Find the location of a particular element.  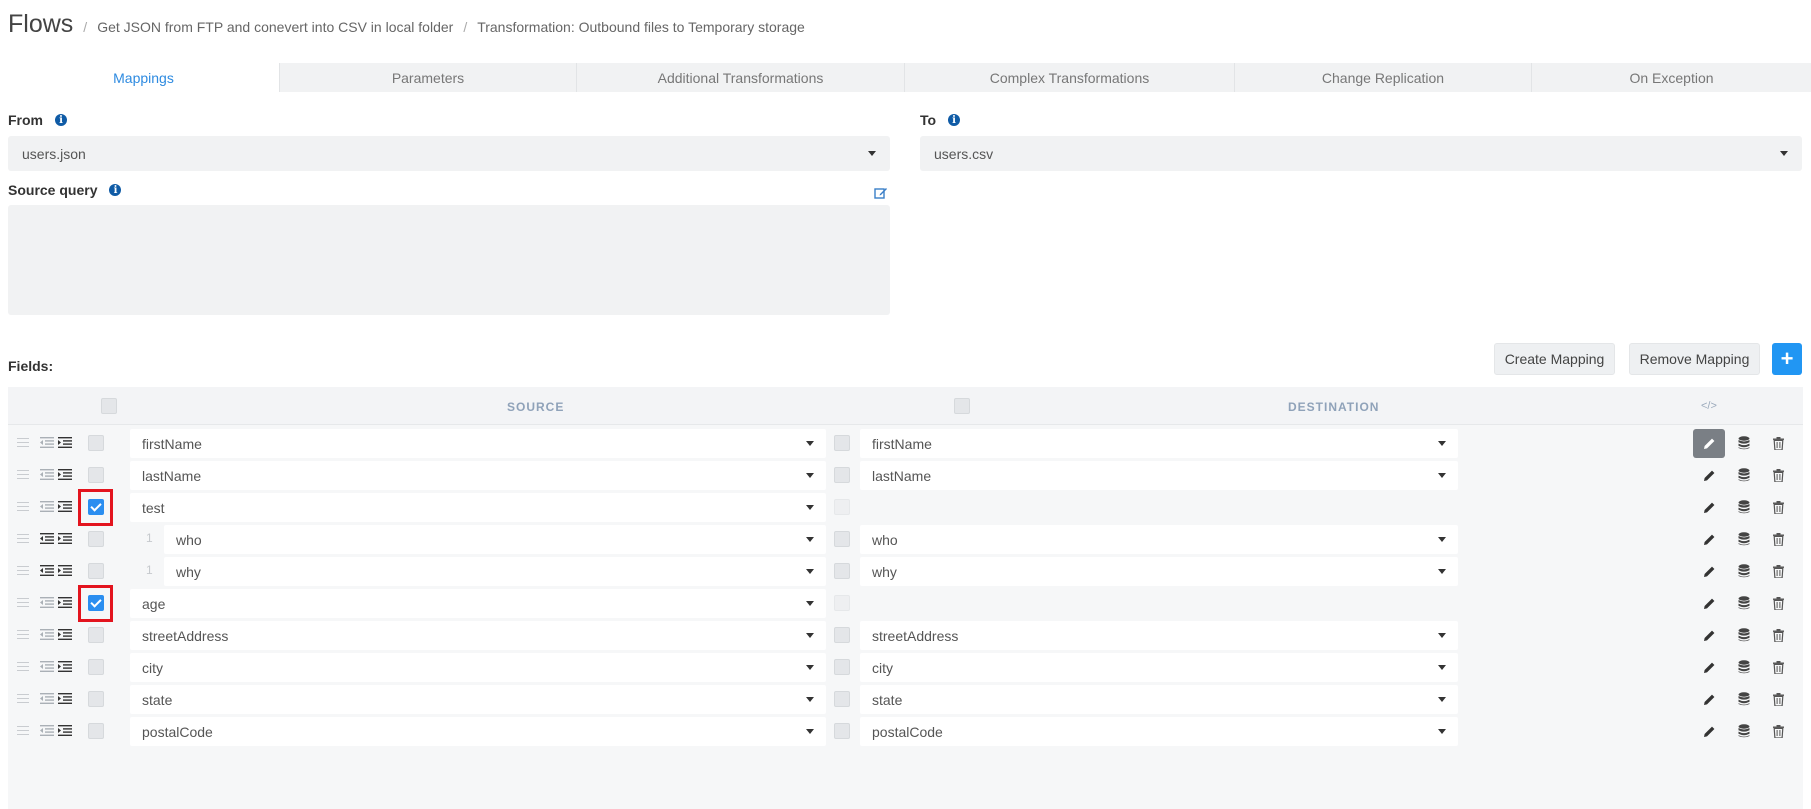

destination-field-select: firstName is located at coordinates (1159, 443).